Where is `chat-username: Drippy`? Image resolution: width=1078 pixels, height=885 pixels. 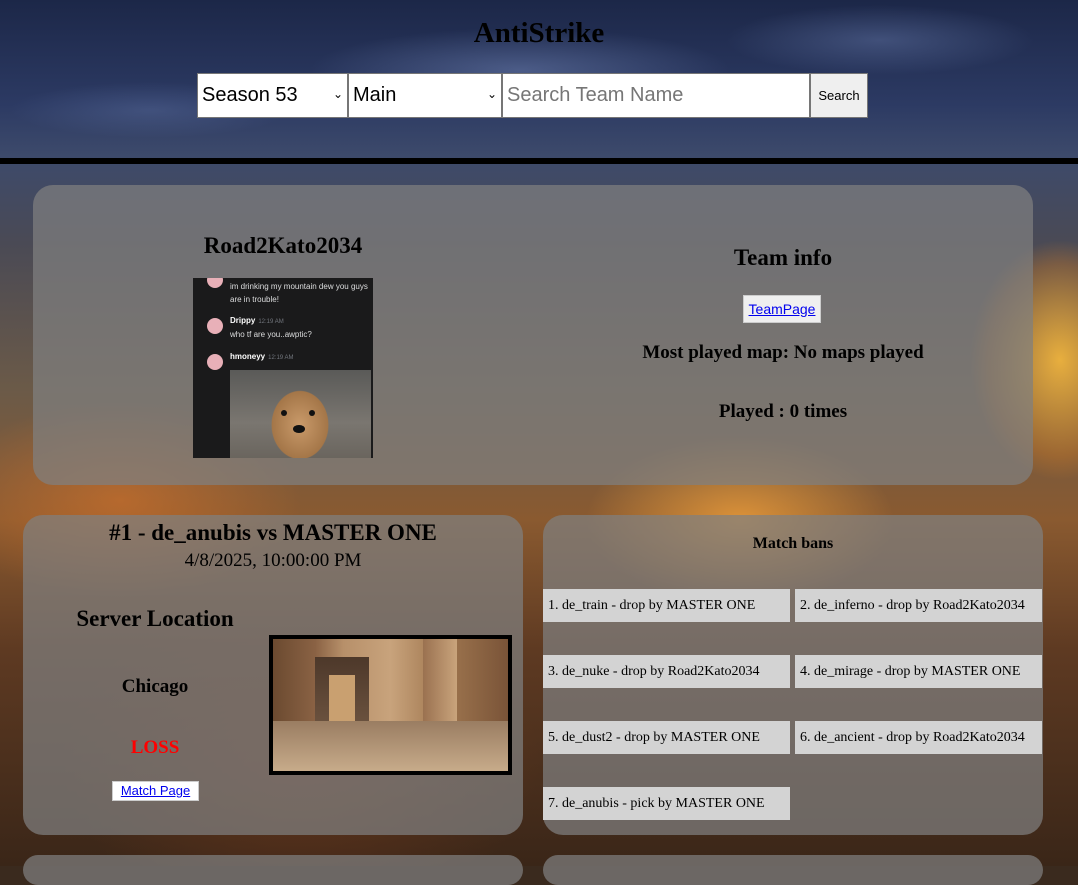
chat-username: Drippy is located at coordinates (243, 320).